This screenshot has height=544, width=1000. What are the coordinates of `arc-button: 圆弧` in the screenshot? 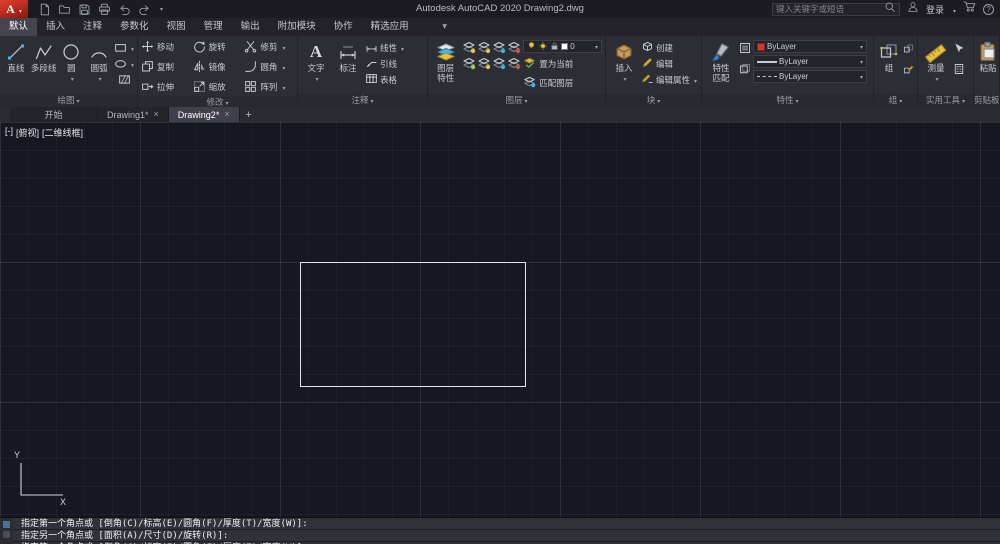 It's located at (99, 61).